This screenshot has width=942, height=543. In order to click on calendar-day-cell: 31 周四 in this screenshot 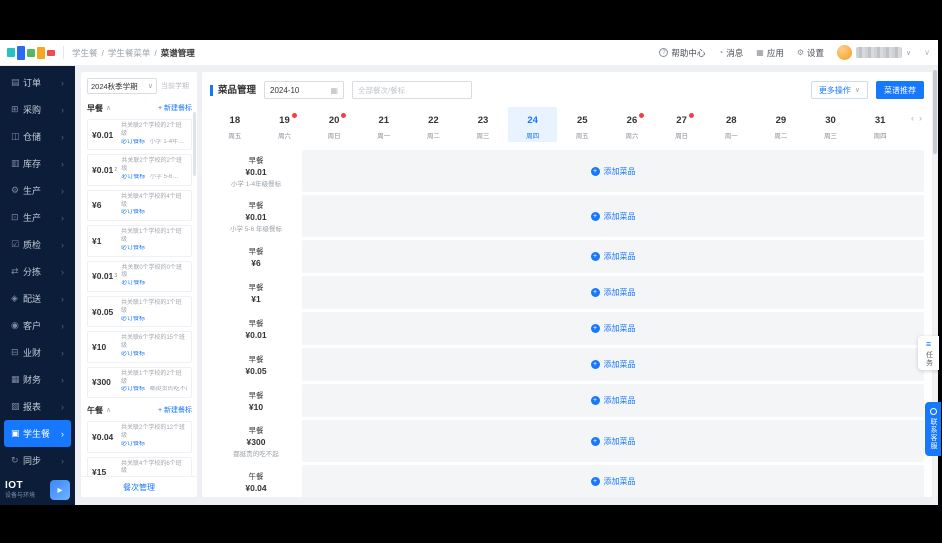, I will do `click(880, 124)`.